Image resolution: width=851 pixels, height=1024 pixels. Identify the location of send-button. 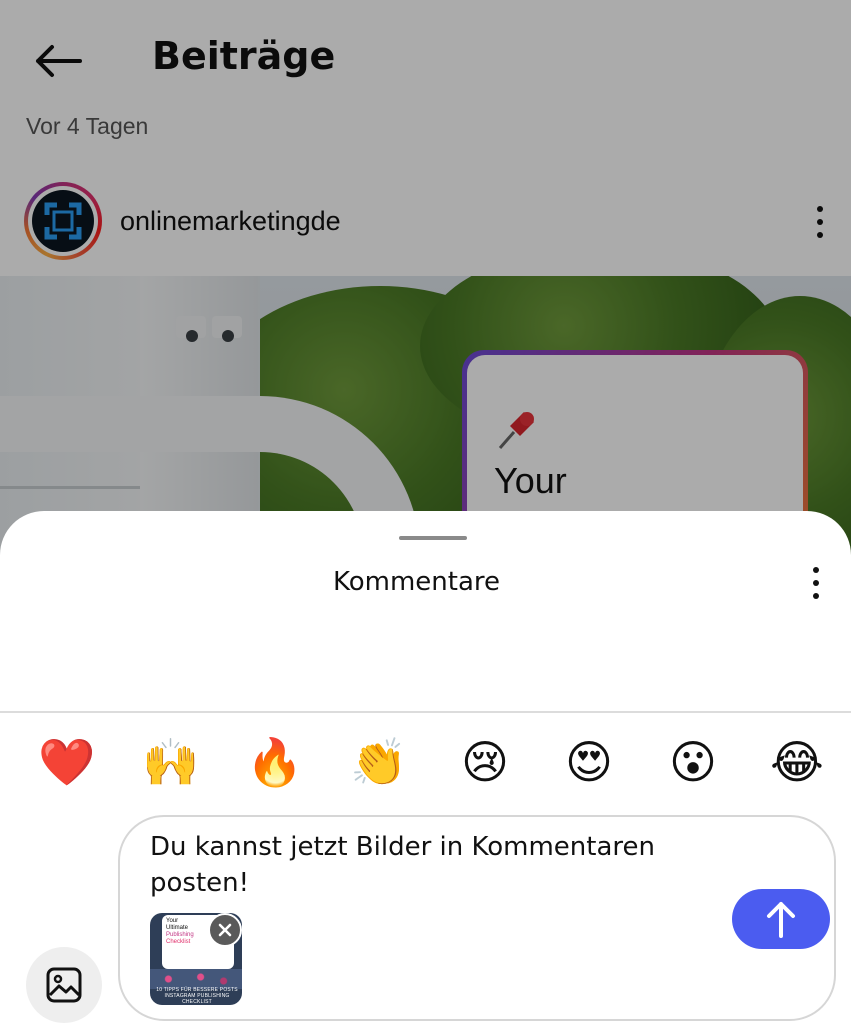
(781, 919).